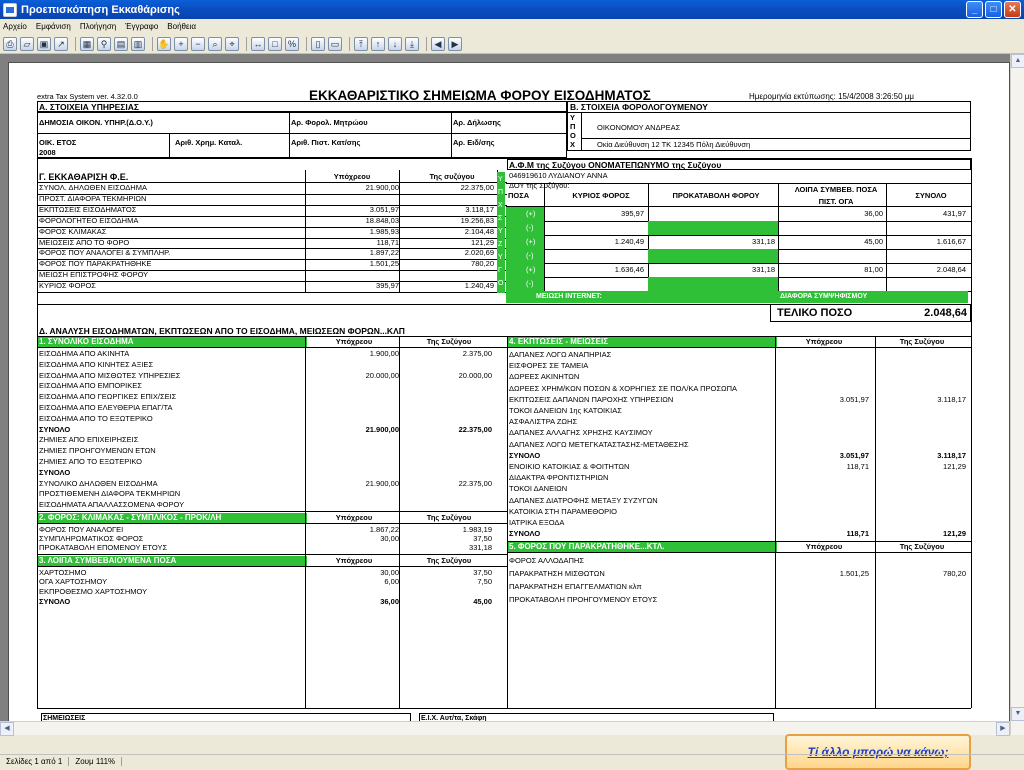  I want to click on g-row-taxpayer: 1.897,22, so click(384, 253).